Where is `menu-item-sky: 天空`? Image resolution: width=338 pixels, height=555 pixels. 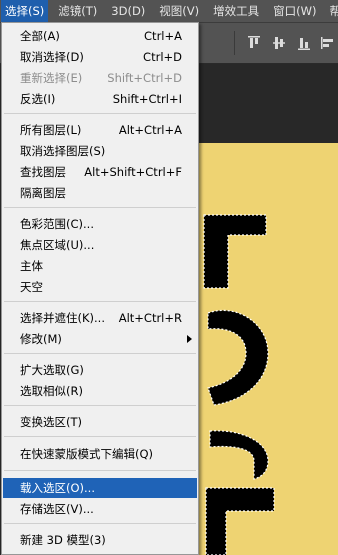
menu-item-sky: 天空 is located at coordinates (100, 287).